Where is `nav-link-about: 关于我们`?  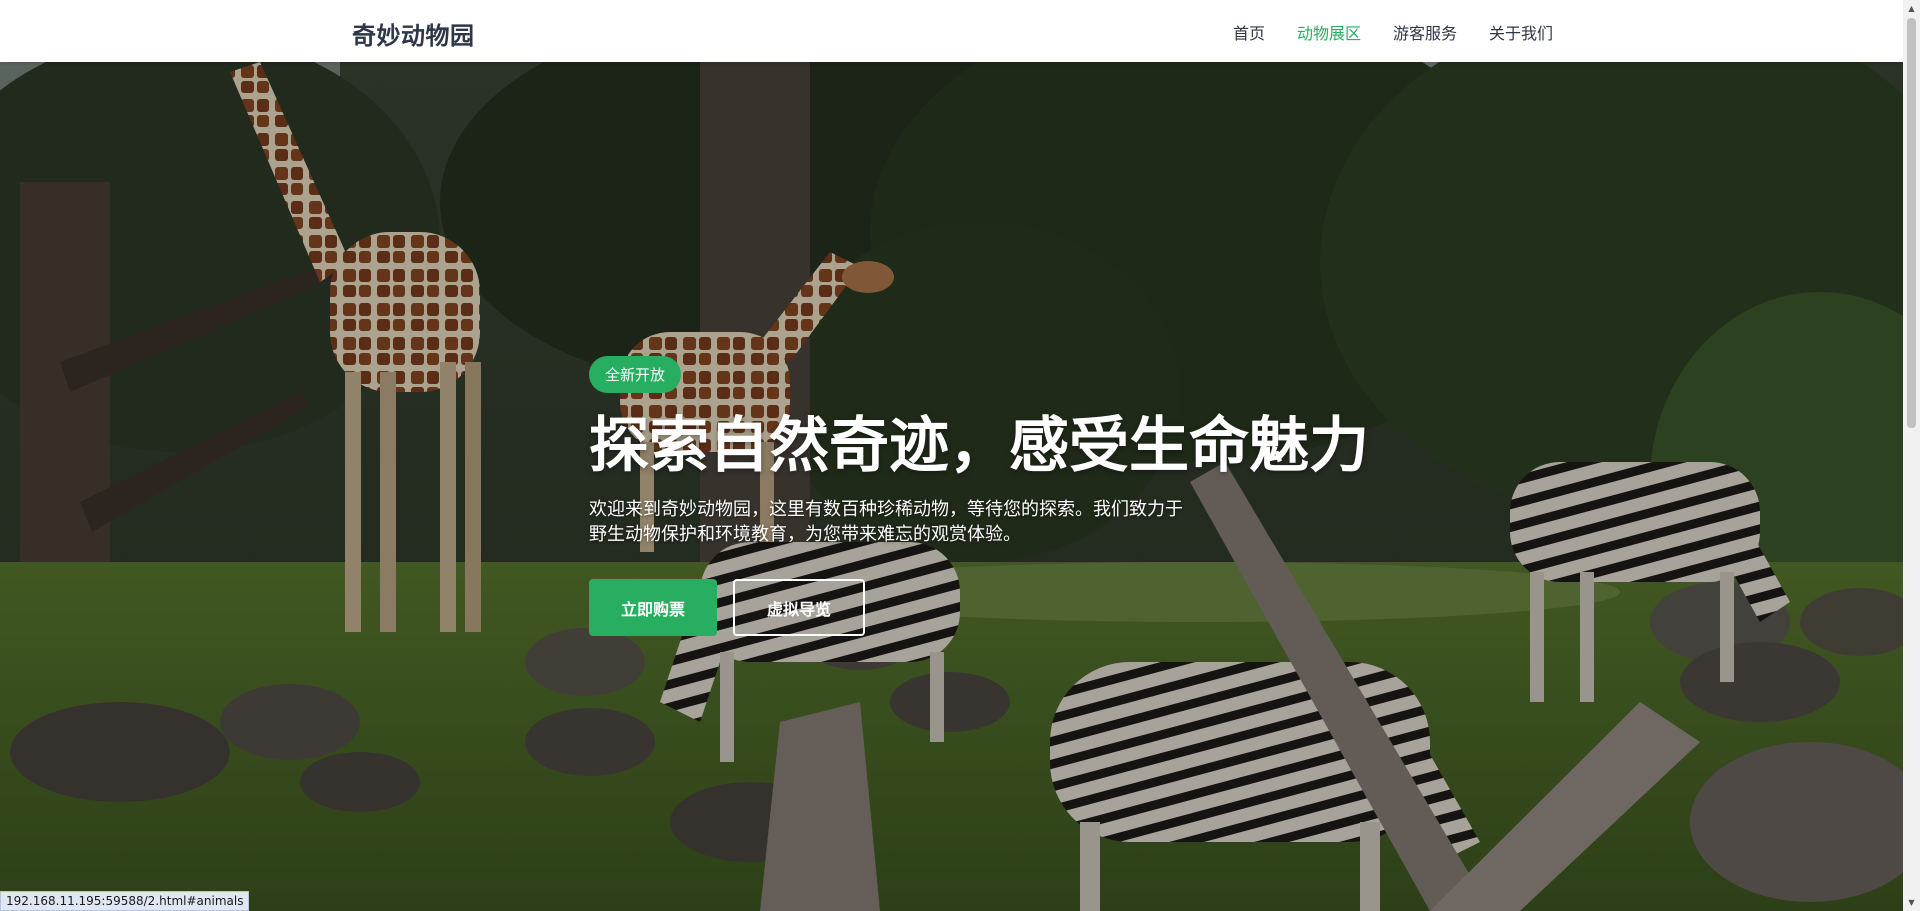 nav-link-about: 关于我们 is located at coordinates (1521, 32).